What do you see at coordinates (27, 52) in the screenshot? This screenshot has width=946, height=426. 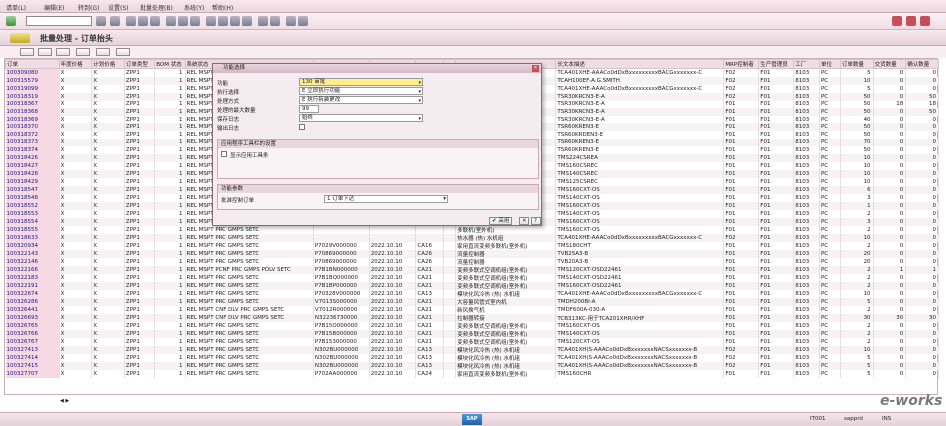 I see `execute-button` at bounding box center [27, 52].